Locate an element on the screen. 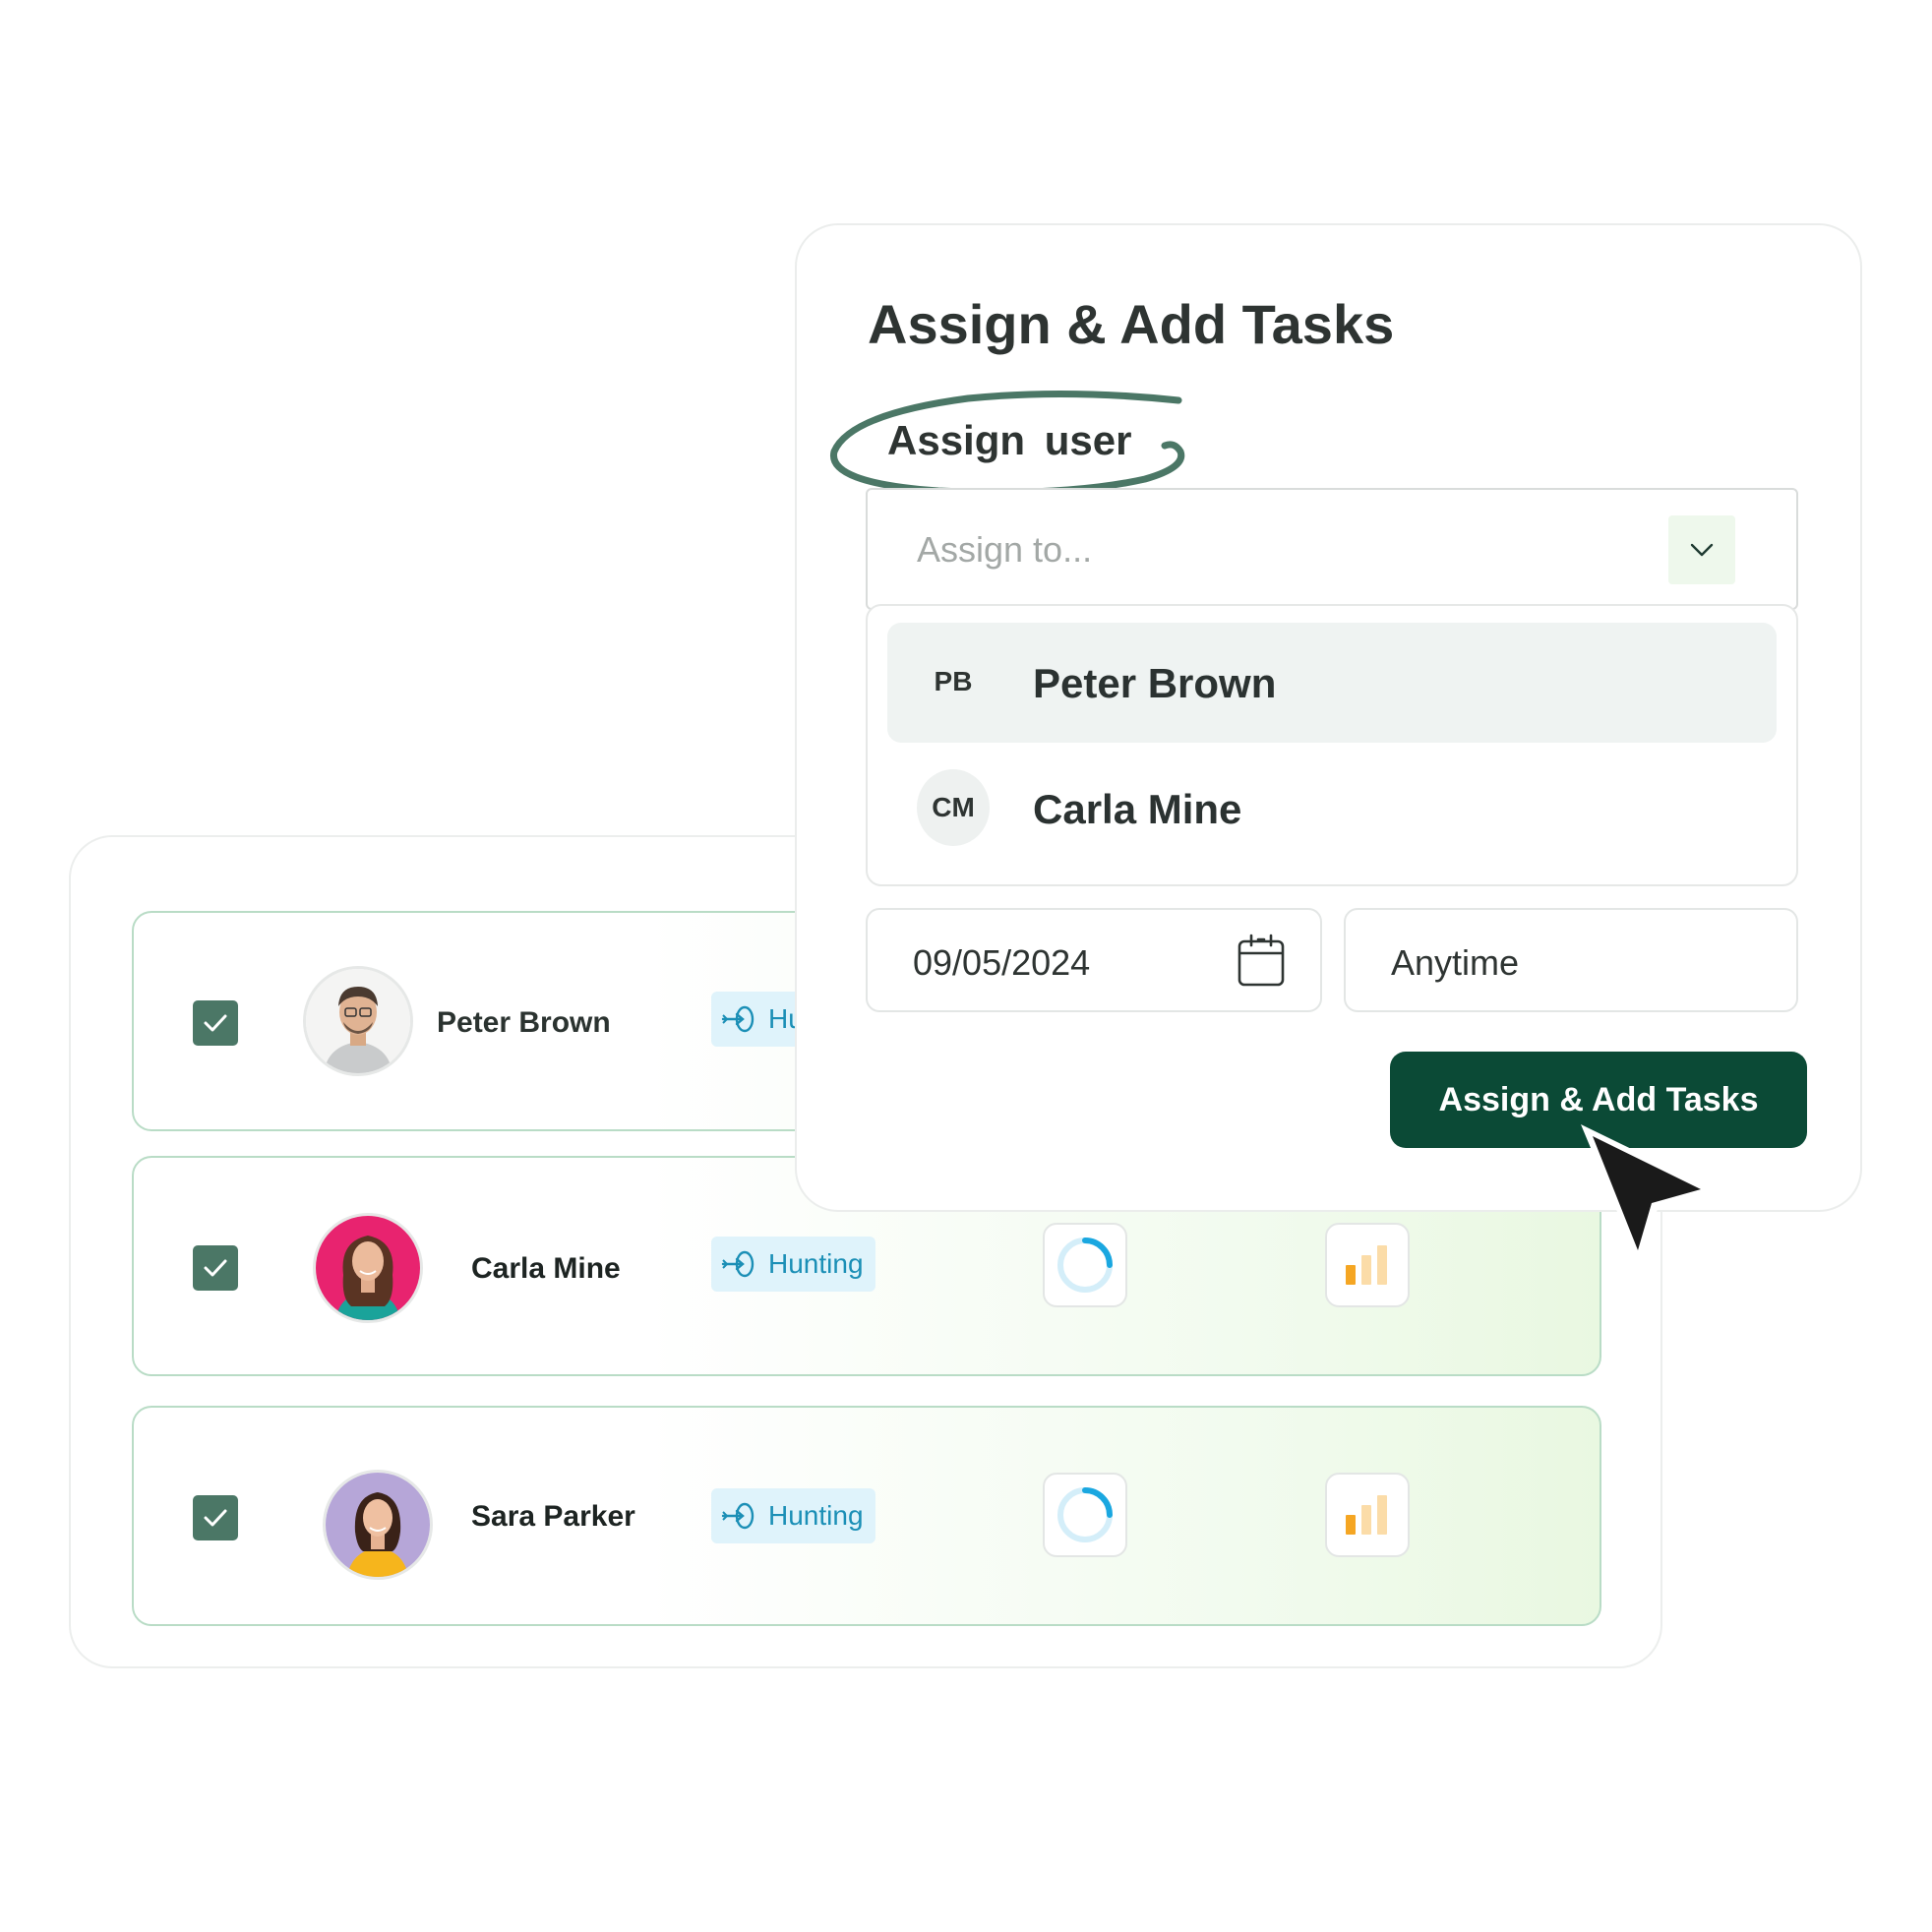 This screenshot has width=1932, height=1932. time-input: Anytime is located at coordinates (1571, 960).